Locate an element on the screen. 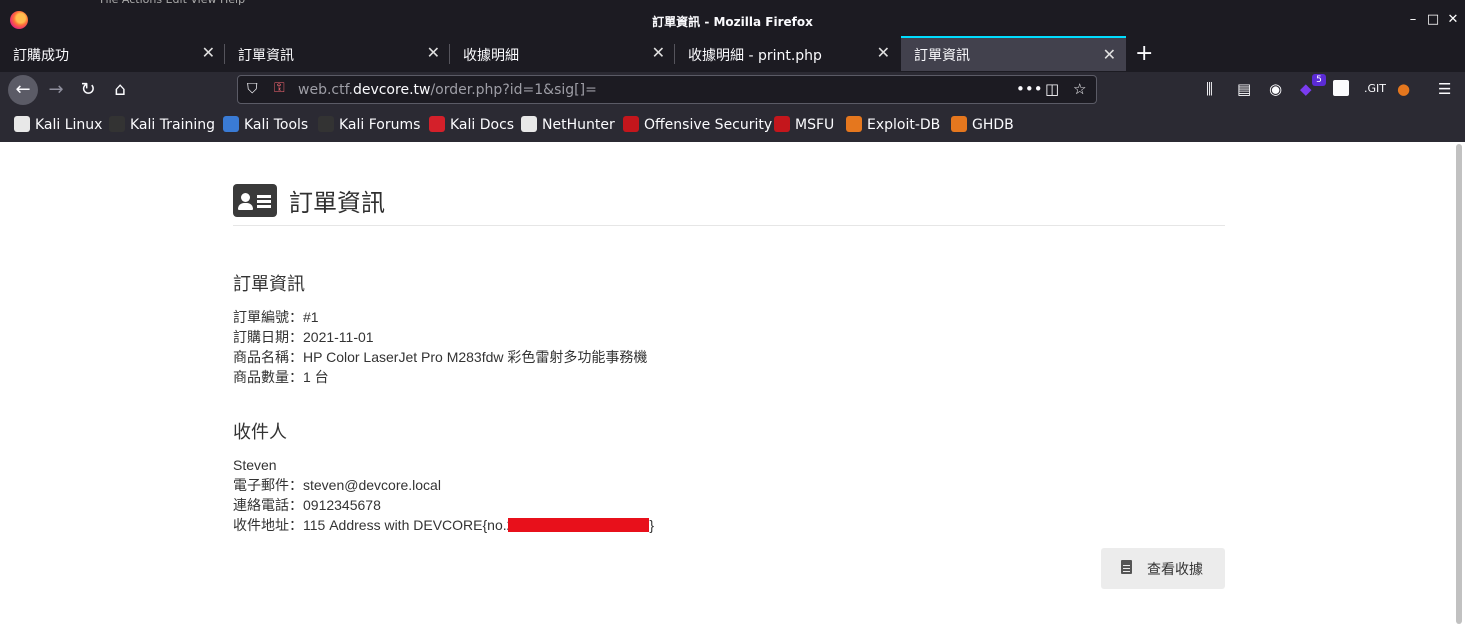  more-actions-icon: ••• is located at coordinates (1029, 89).